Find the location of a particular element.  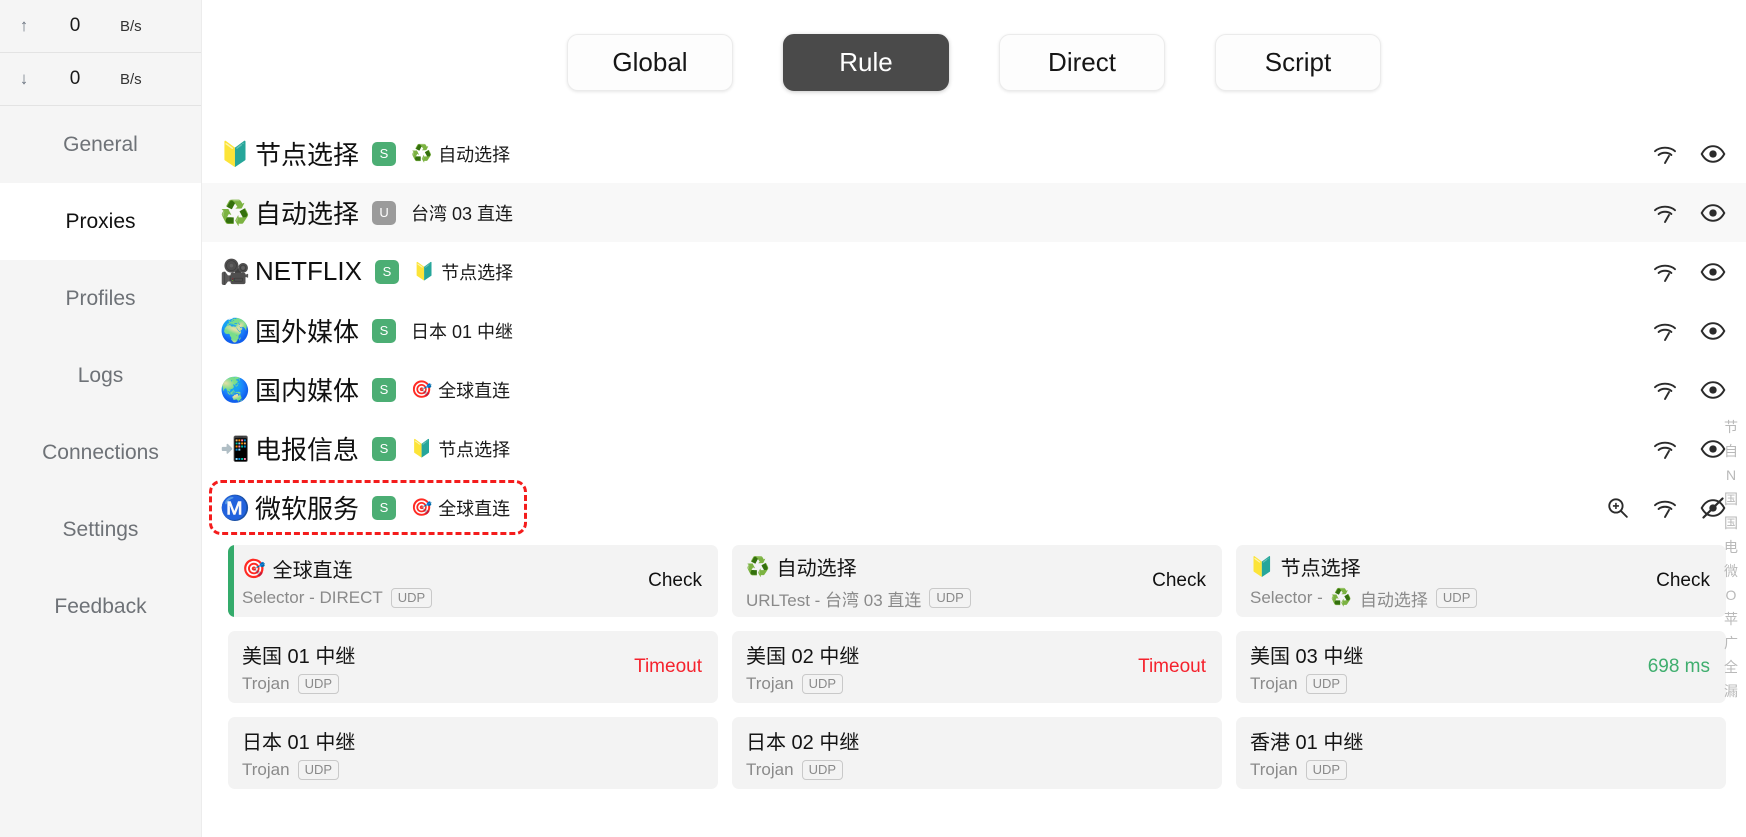

proxy-node-card: 日本 02 中继 Trojan UDP is located at coordinates (977, 753).